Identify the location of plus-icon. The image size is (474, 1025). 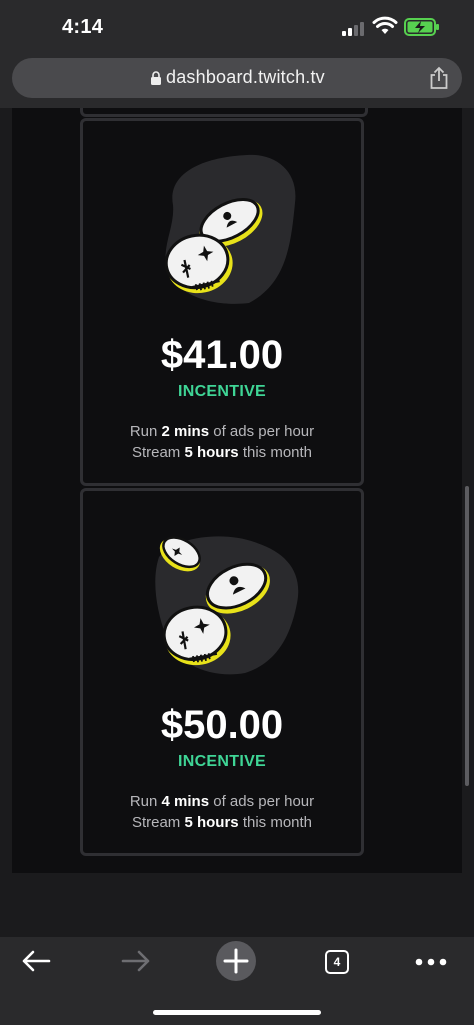
(236, 961).